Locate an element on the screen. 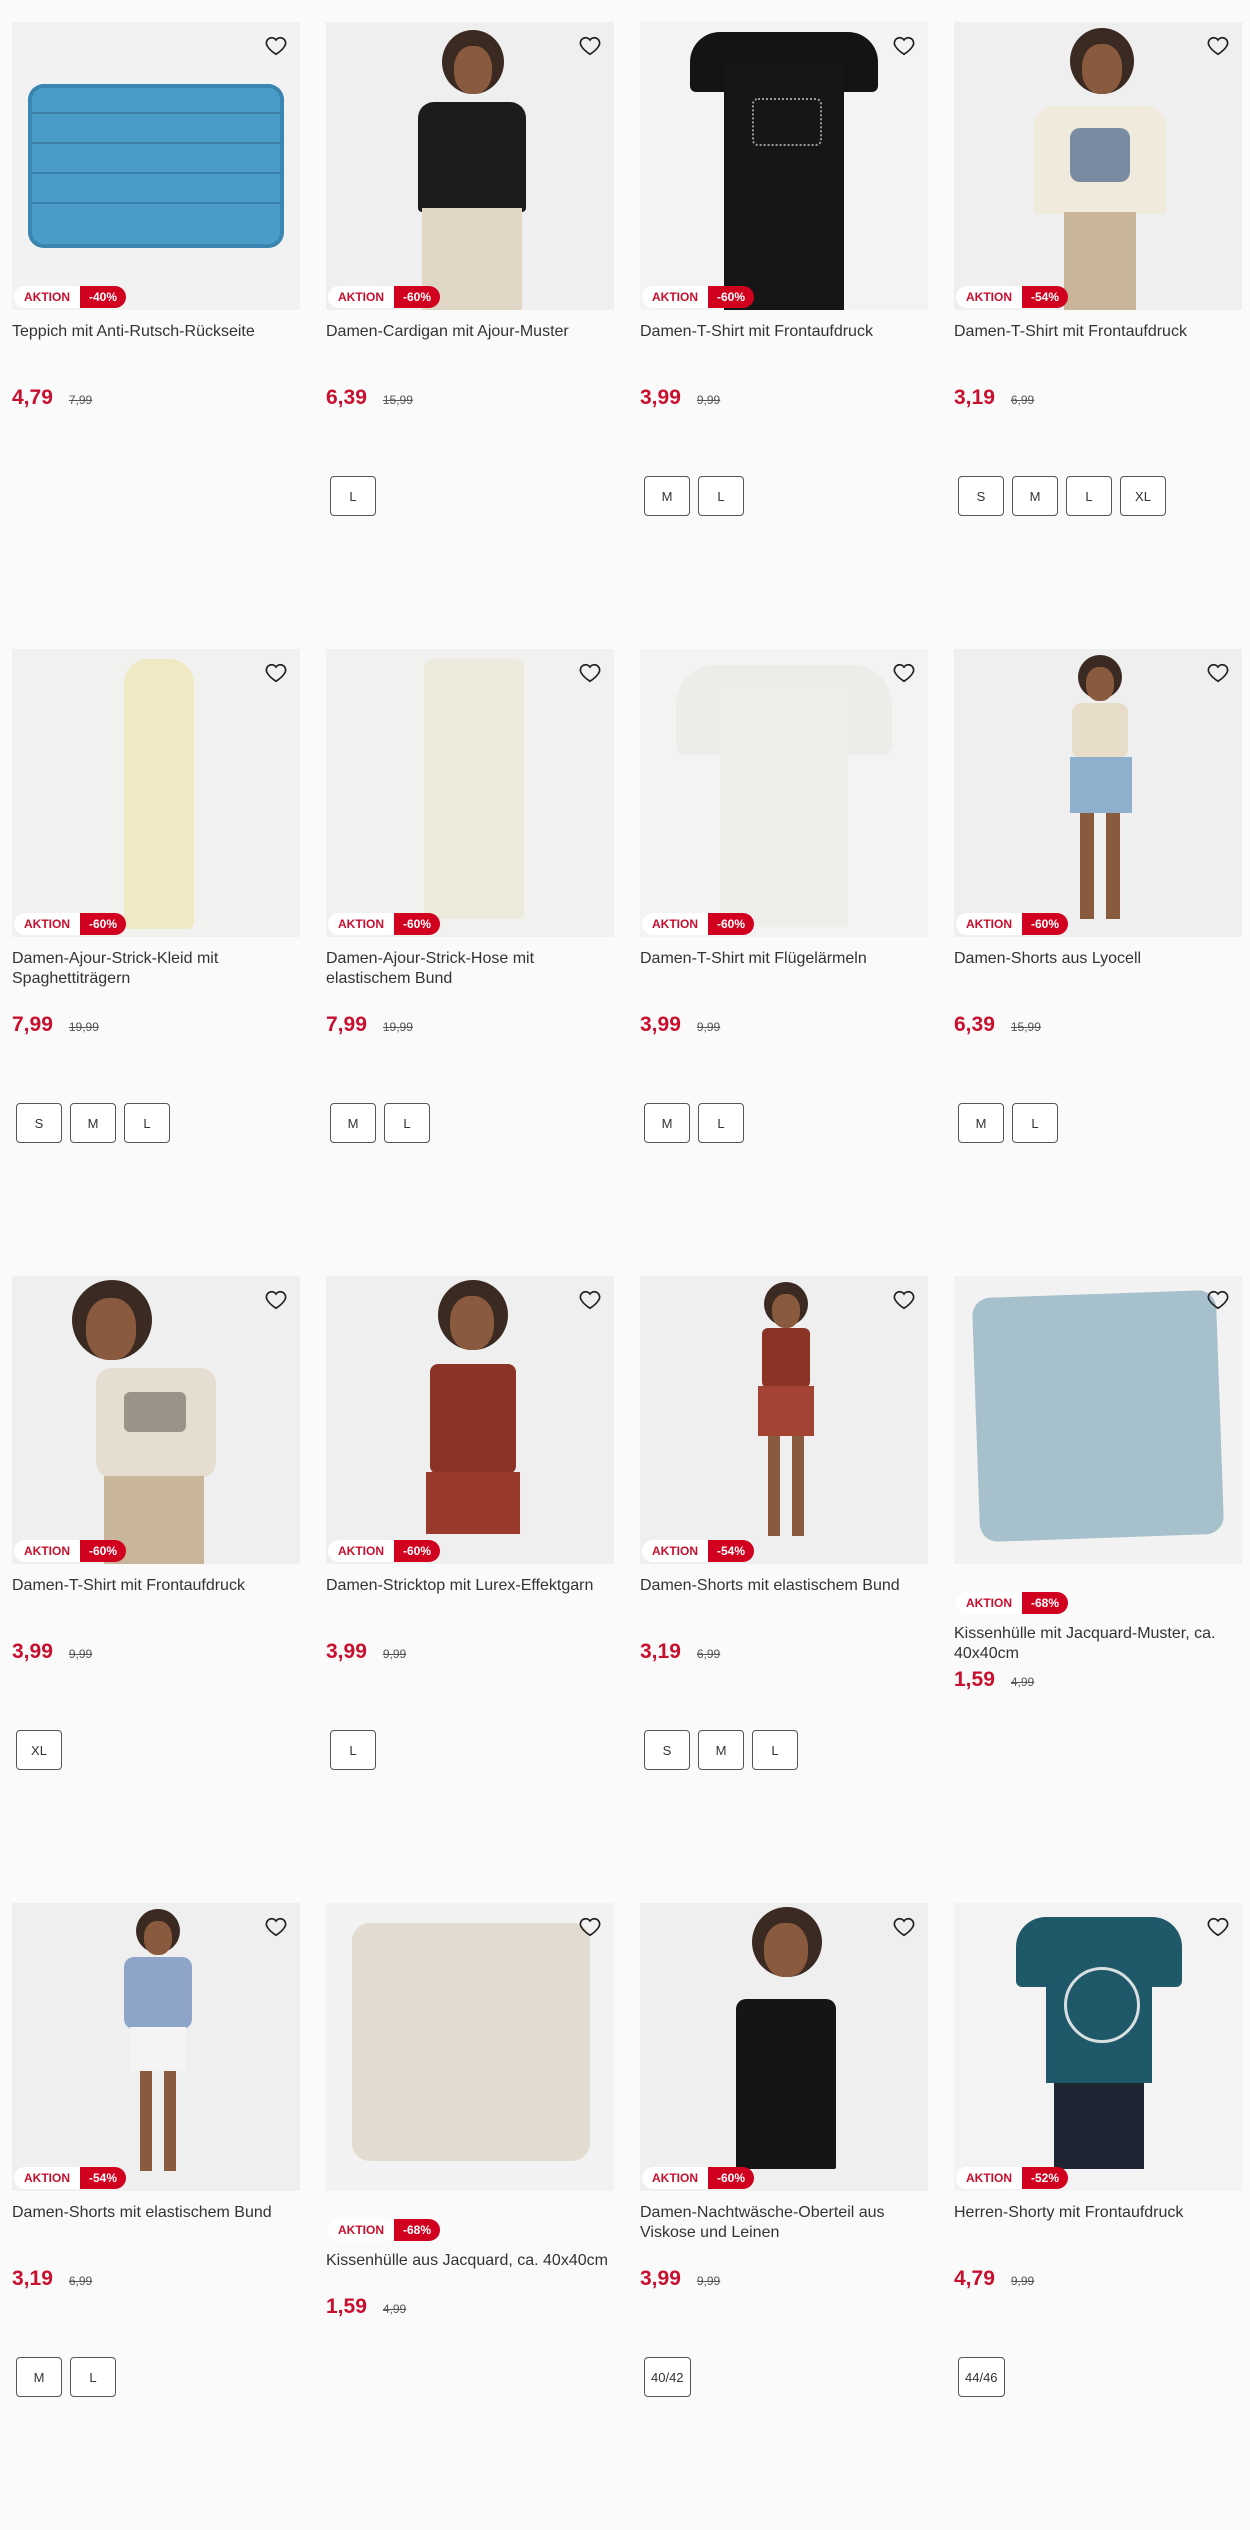  product-title: Damen-Stricktop mit Lurex-Effektgarn is located at coordinates (470, 1596).